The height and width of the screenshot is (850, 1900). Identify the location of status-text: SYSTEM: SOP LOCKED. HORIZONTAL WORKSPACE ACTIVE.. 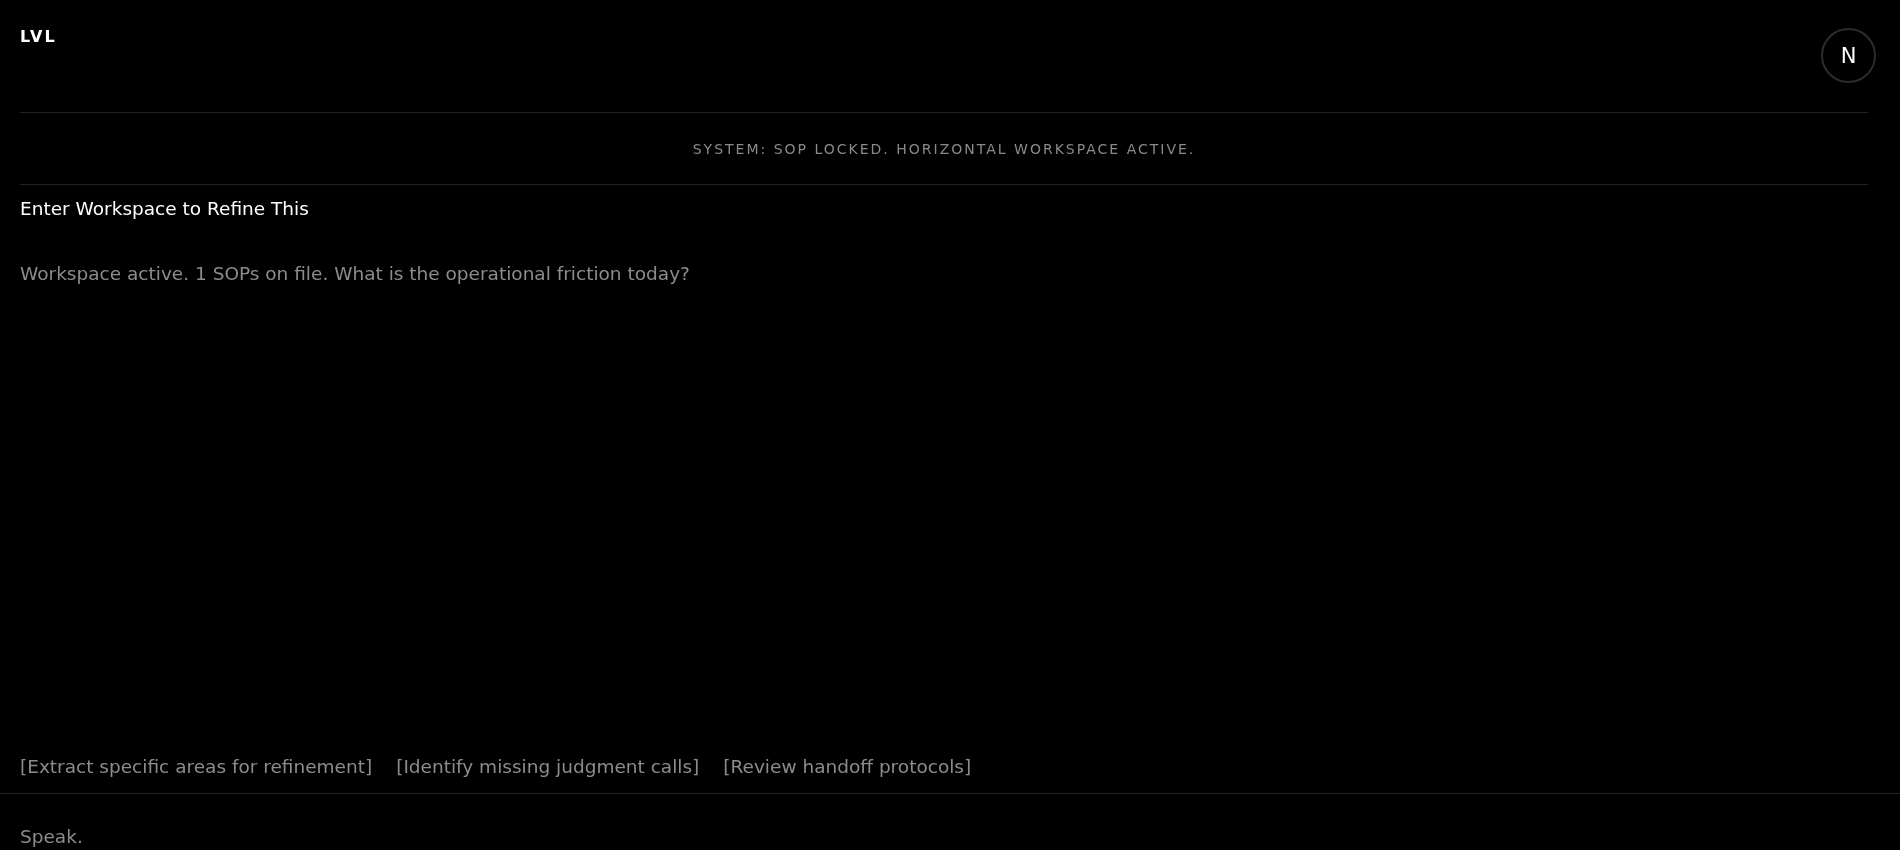
(944, 148).